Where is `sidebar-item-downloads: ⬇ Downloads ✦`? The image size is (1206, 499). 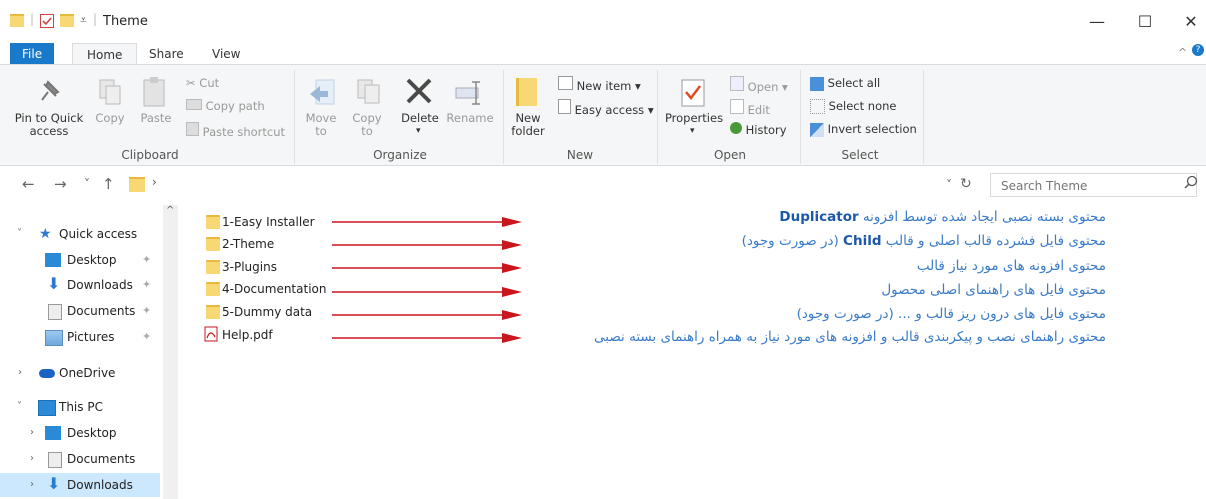
sidebar-item-downloads: ⬇ Downloads ✦ is located at coordinates (80, 285).